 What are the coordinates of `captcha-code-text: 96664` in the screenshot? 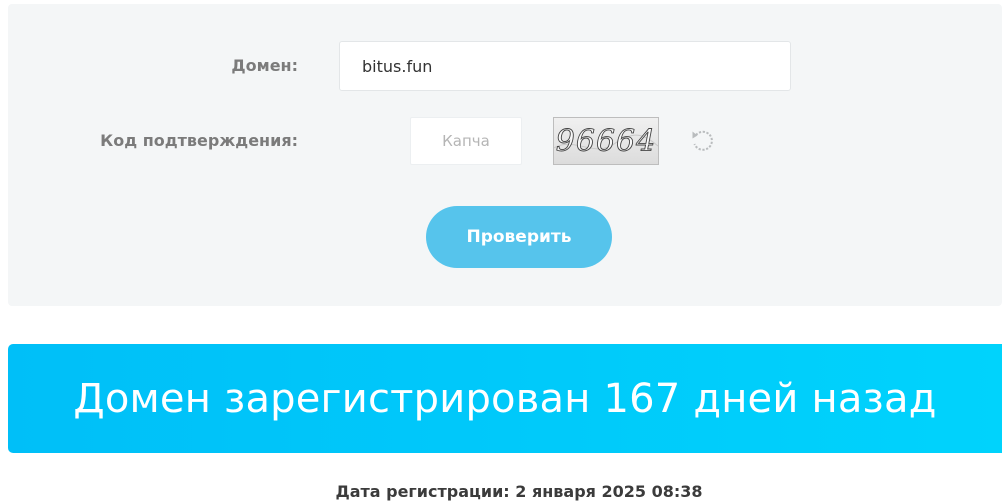 It's located at (606, 141).